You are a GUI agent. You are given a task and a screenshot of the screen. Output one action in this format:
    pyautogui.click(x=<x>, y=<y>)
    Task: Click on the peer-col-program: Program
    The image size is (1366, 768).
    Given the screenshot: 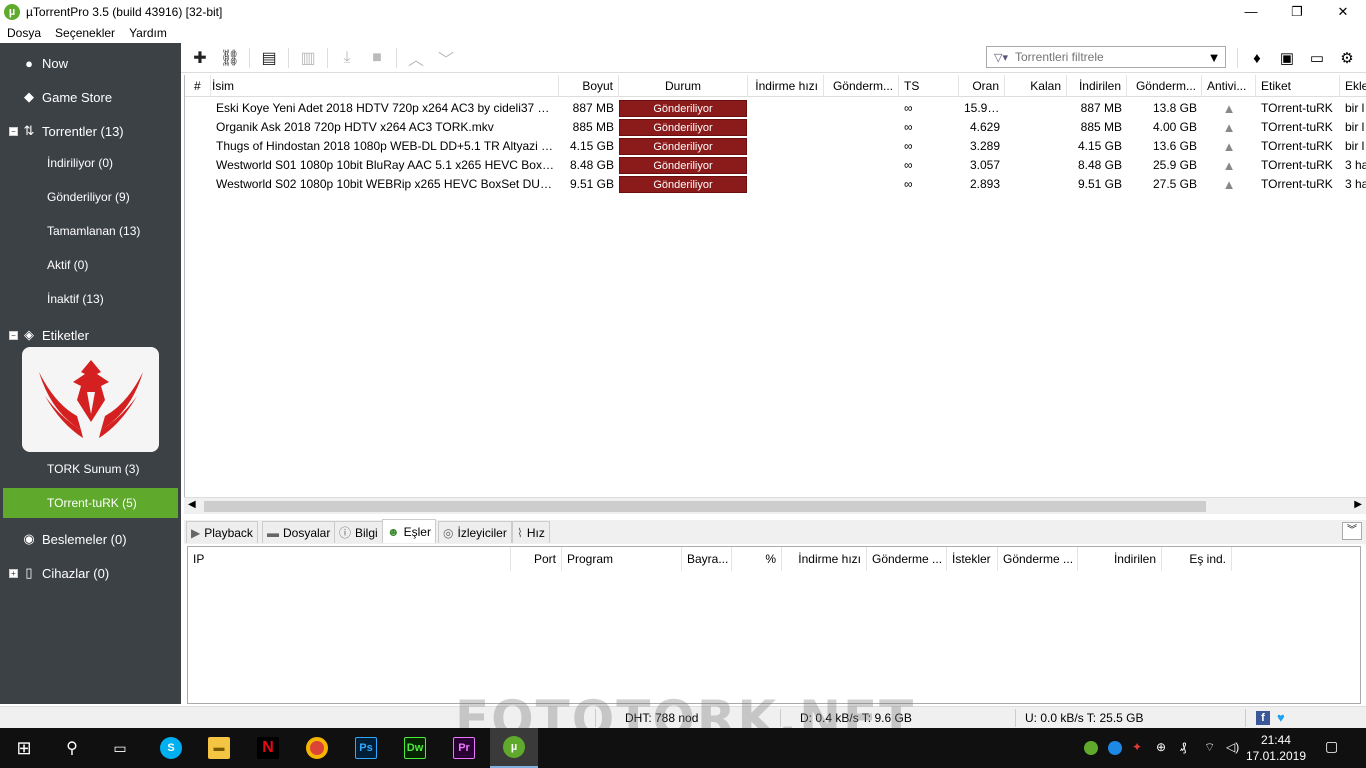 What is the action you would take?
    pyautogui.click(x=622, y=559)
    